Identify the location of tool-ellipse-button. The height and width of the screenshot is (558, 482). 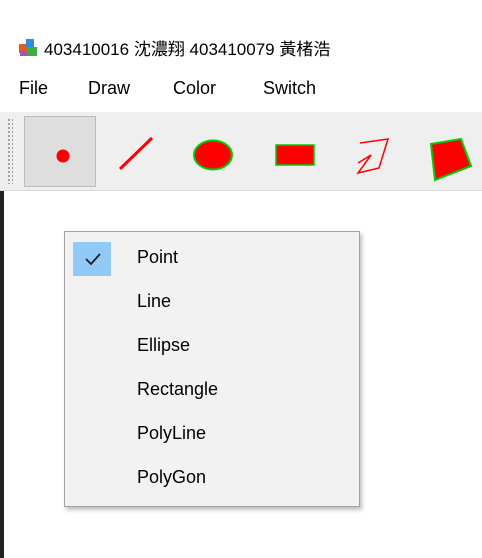
(214, 151).